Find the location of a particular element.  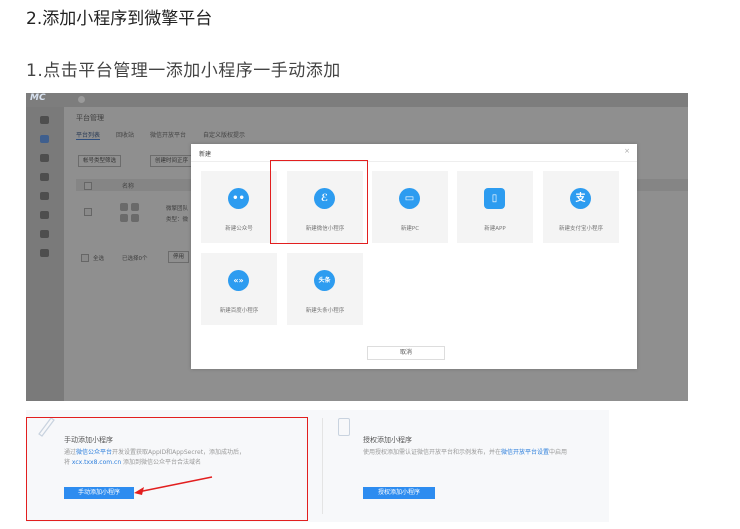

logo: MC is located at coordinates (38, 98).